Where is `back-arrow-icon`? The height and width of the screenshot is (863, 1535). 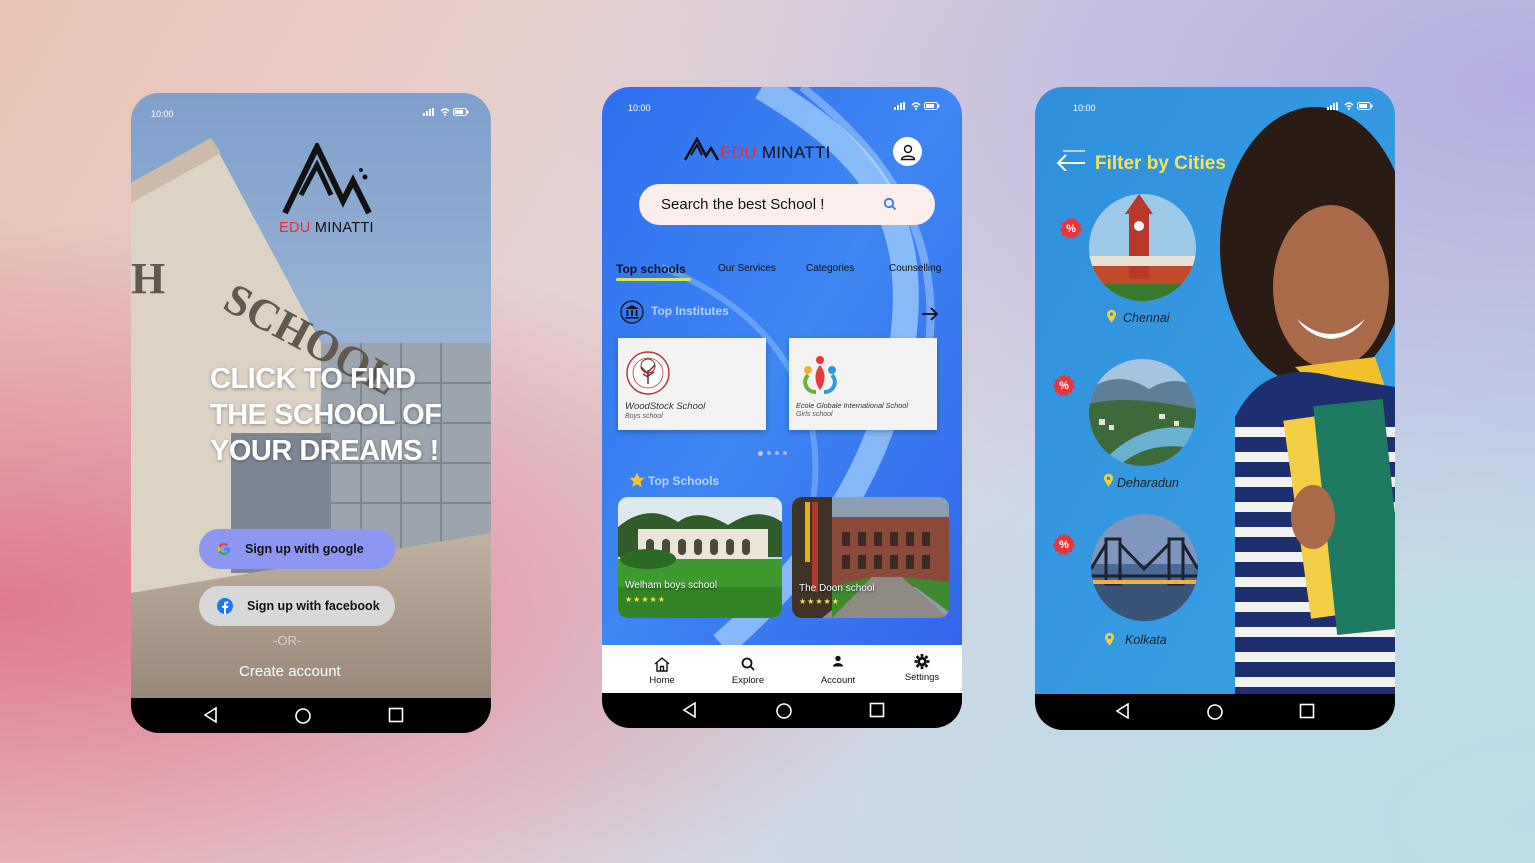
back-arrow-icon is located at coordinates (1071, 159).